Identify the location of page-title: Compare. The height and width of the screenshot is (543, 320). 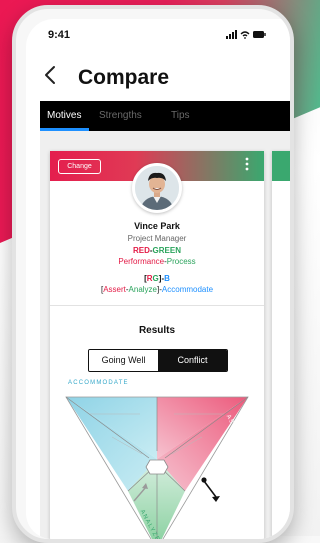
(124, 77).